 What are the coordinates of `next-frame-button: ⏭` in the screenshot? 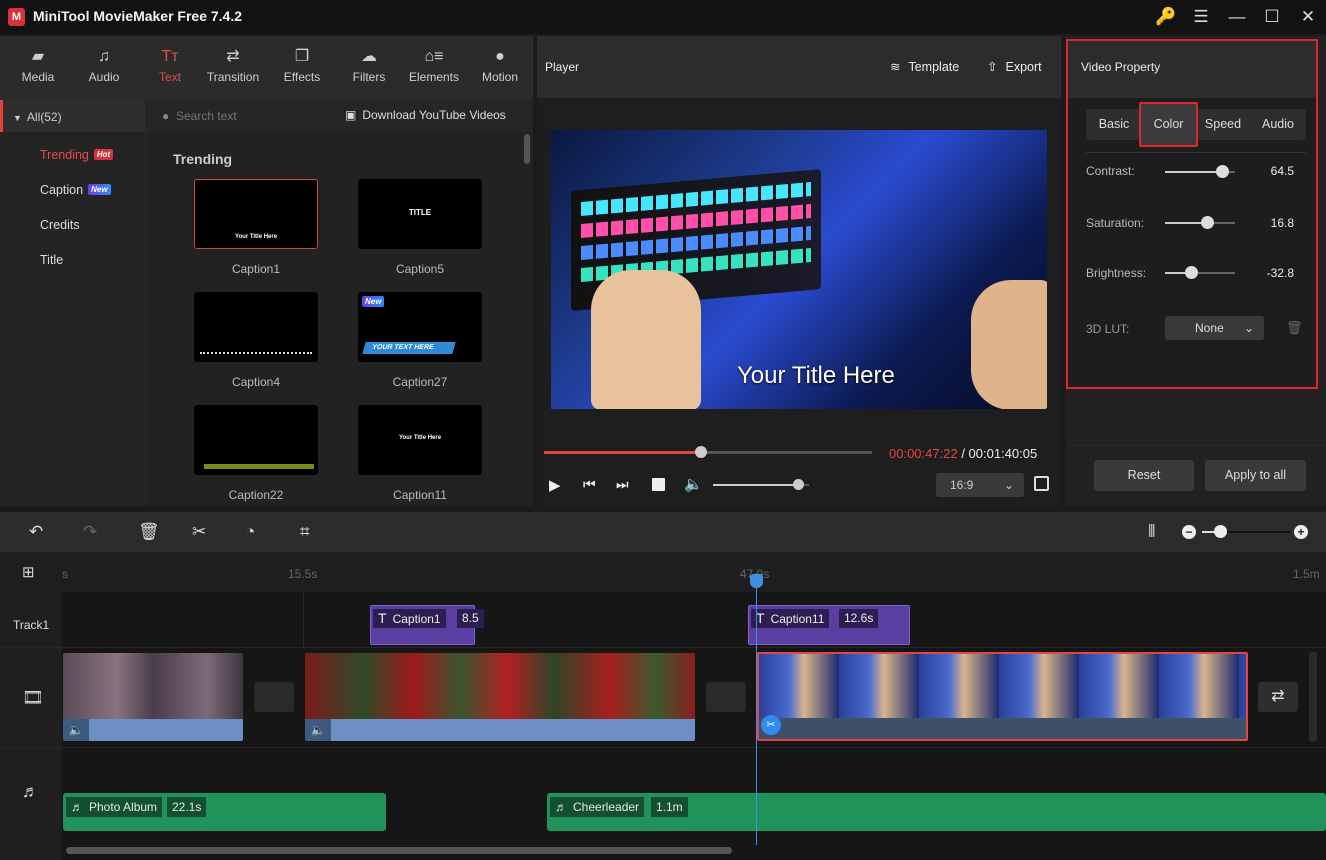 It's located at (622, 484).